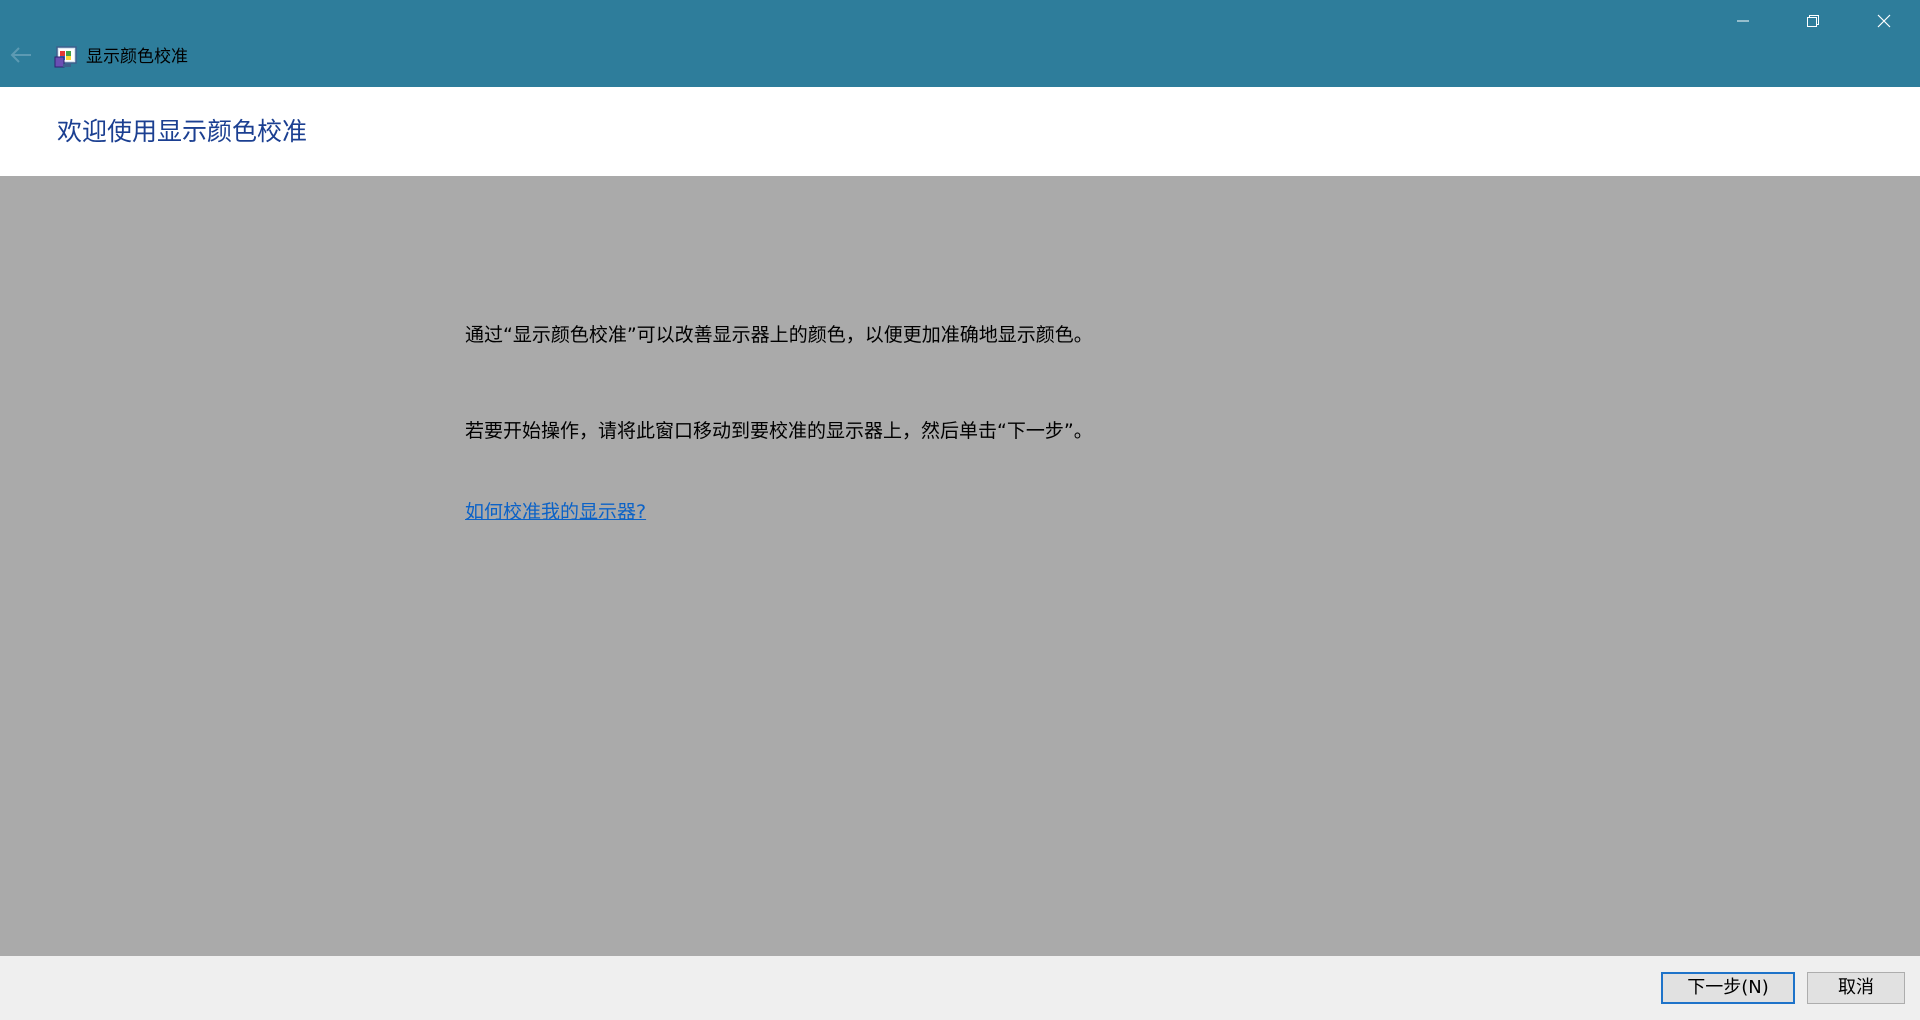 This screenshot has height=1020, width=1920. I want to click on restore-button, so click(1813, 22).